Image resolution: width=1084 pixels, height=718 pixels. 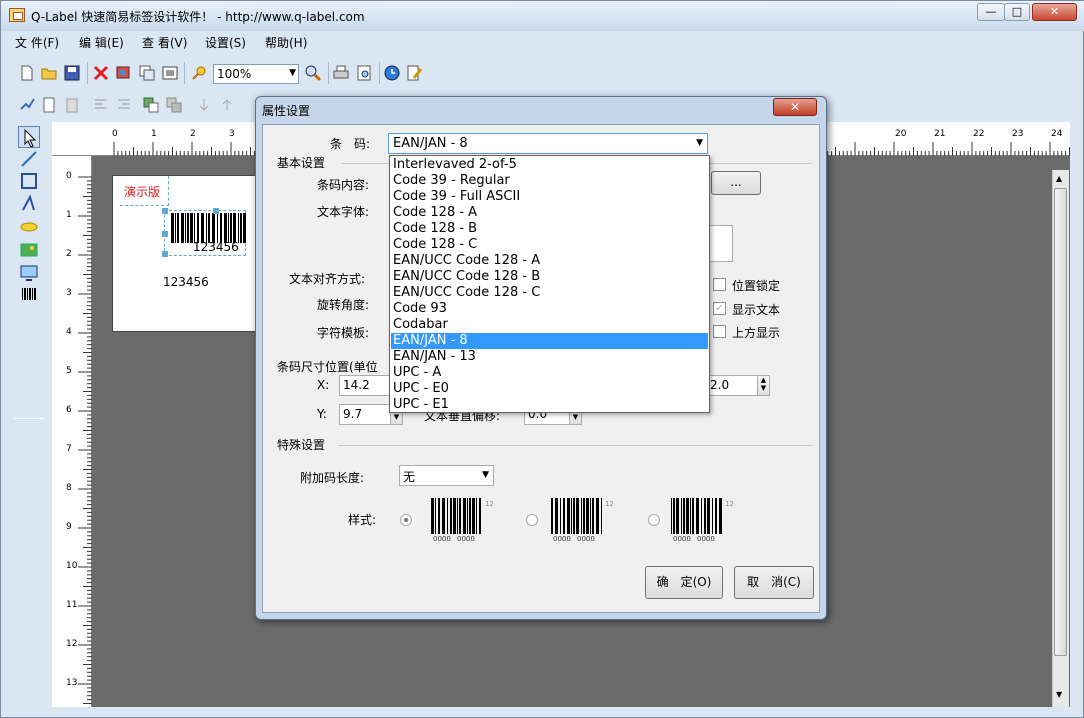 What do you see at coordinates (72, 73) in the screenshot?
I see `save-icon` at bounding box center [72, 73].